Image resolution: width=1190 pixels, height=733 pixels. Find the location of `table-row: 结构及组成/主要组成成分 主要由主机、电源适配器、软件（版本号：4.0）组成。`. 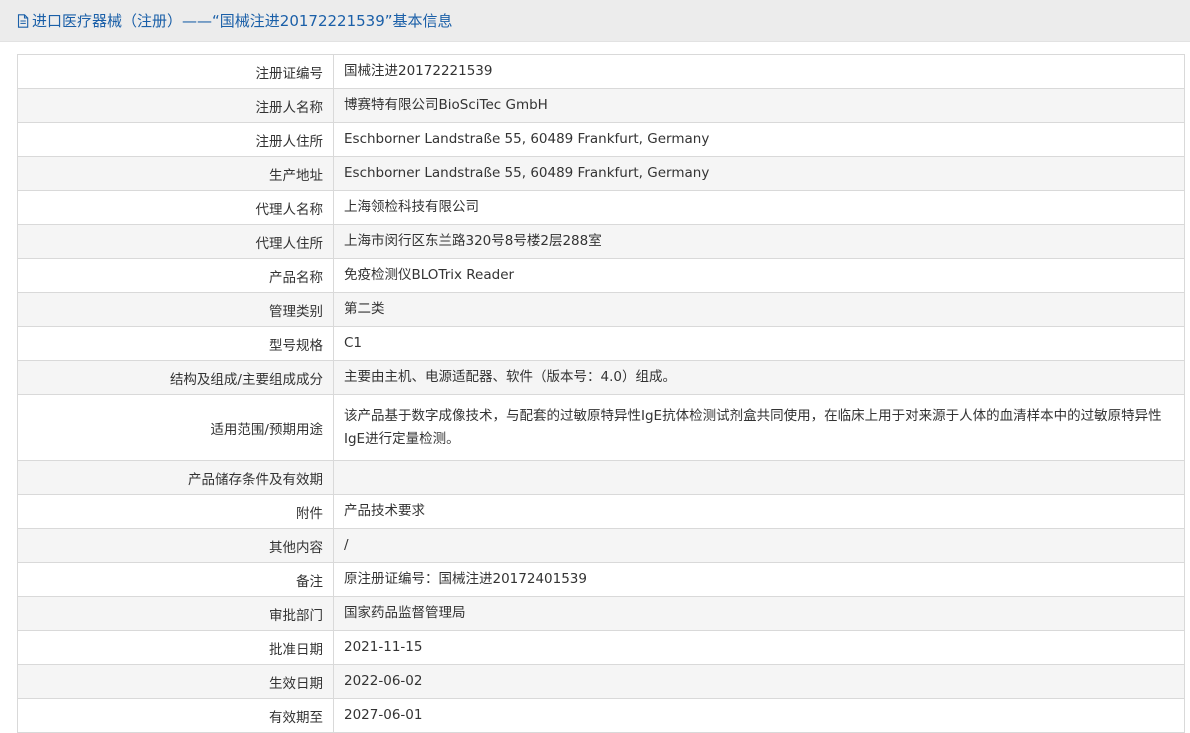

table-row: 结构及组成/主要组成成分 主要由主机、电源适配器、软件（版本号：4.0）组成。 is located at coordinates (601, 377).